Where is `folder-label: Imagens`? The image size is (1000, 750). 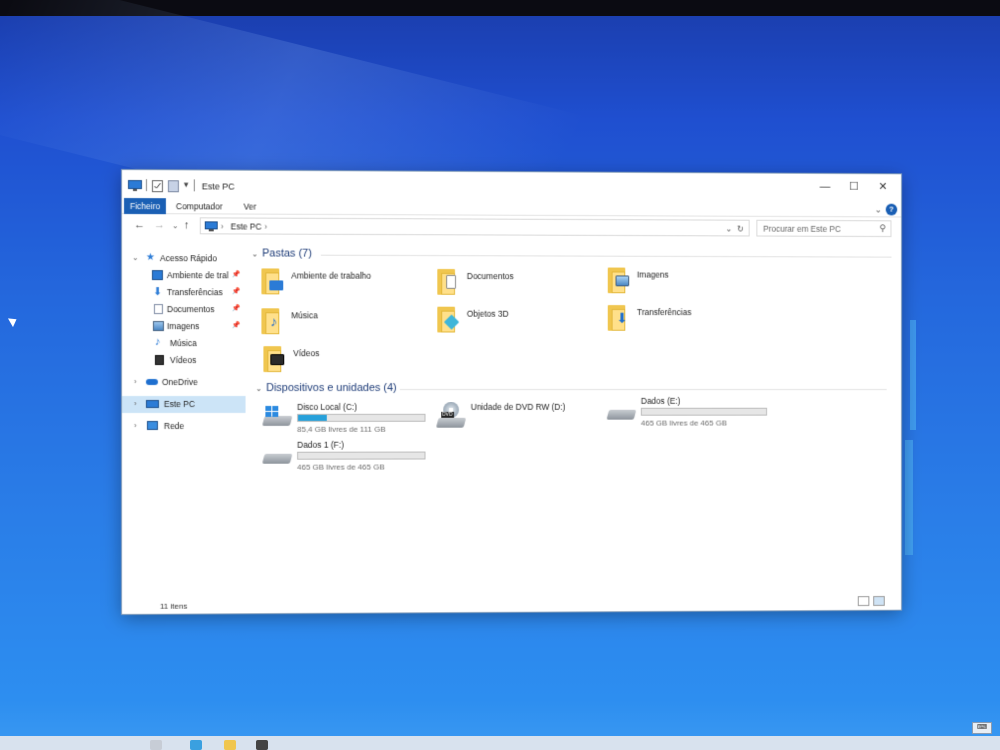
folder-label: Imagens is located at coordinates (652, 274).